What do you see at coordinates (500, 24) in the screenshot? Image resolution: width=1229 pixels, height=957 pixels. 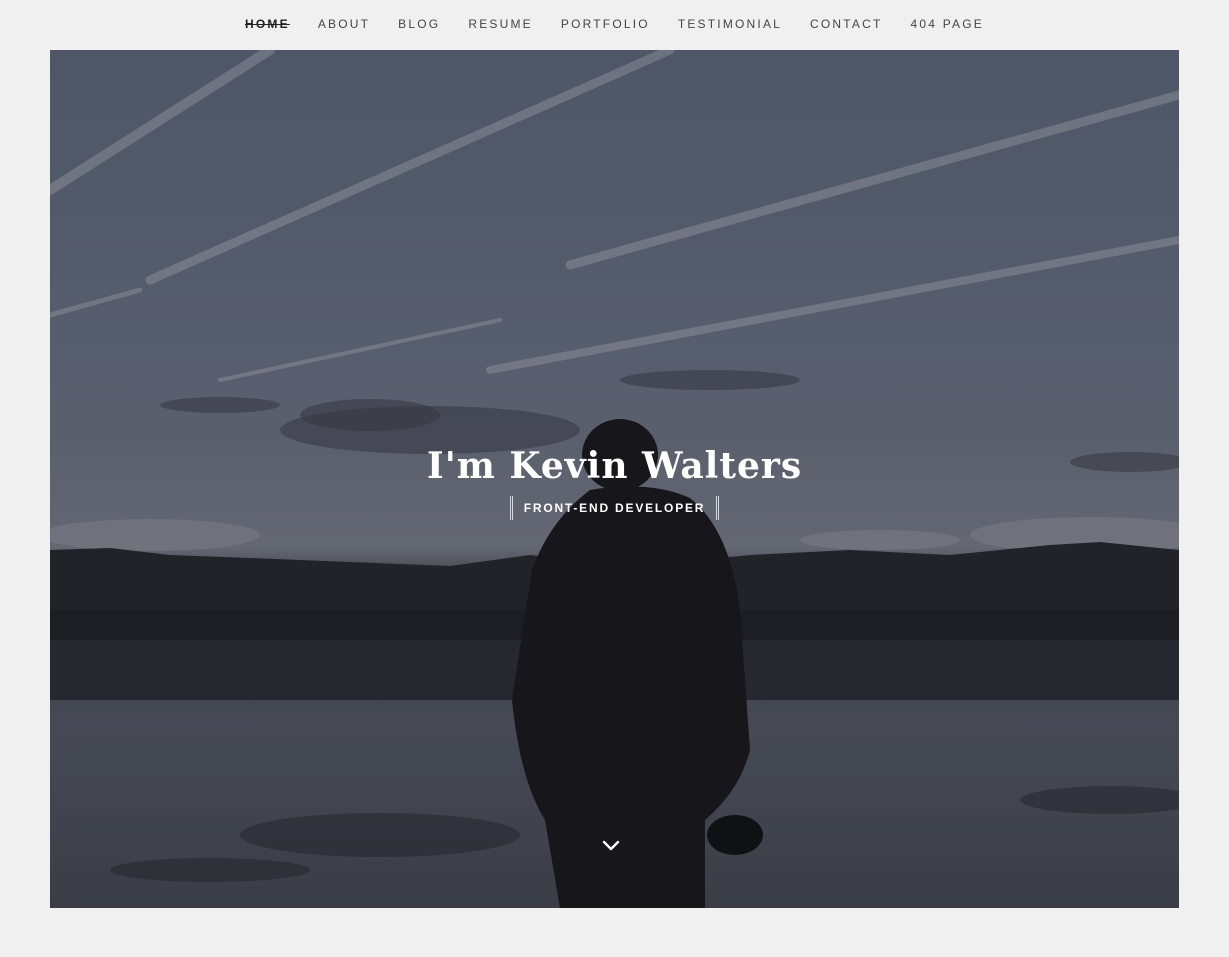 I see `nav-item-resume: RESUME` at bounding box center [500, 24].